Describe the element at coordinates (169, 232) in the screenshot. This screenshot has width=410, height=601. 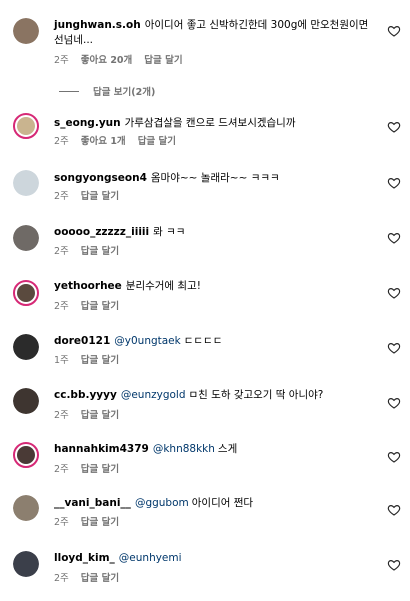
I see `comment-body: 롸 ㅋㅋ` at that location.